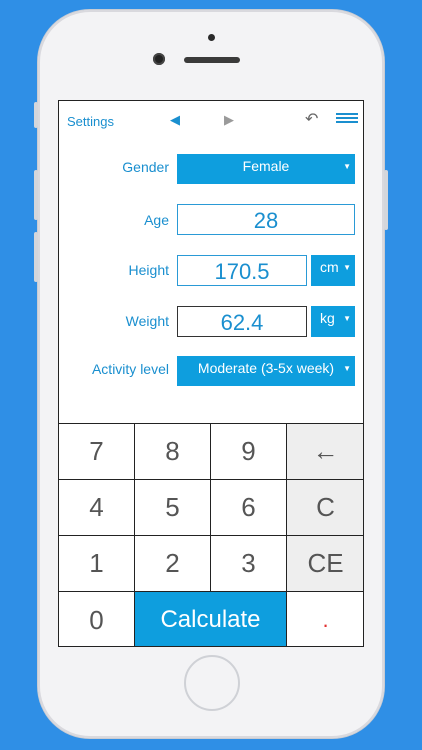 The height and width of the screenshot is (750, 422). I want to click on activity-level-select: Moderate (3-5x week) ▼, so click(266, 371).